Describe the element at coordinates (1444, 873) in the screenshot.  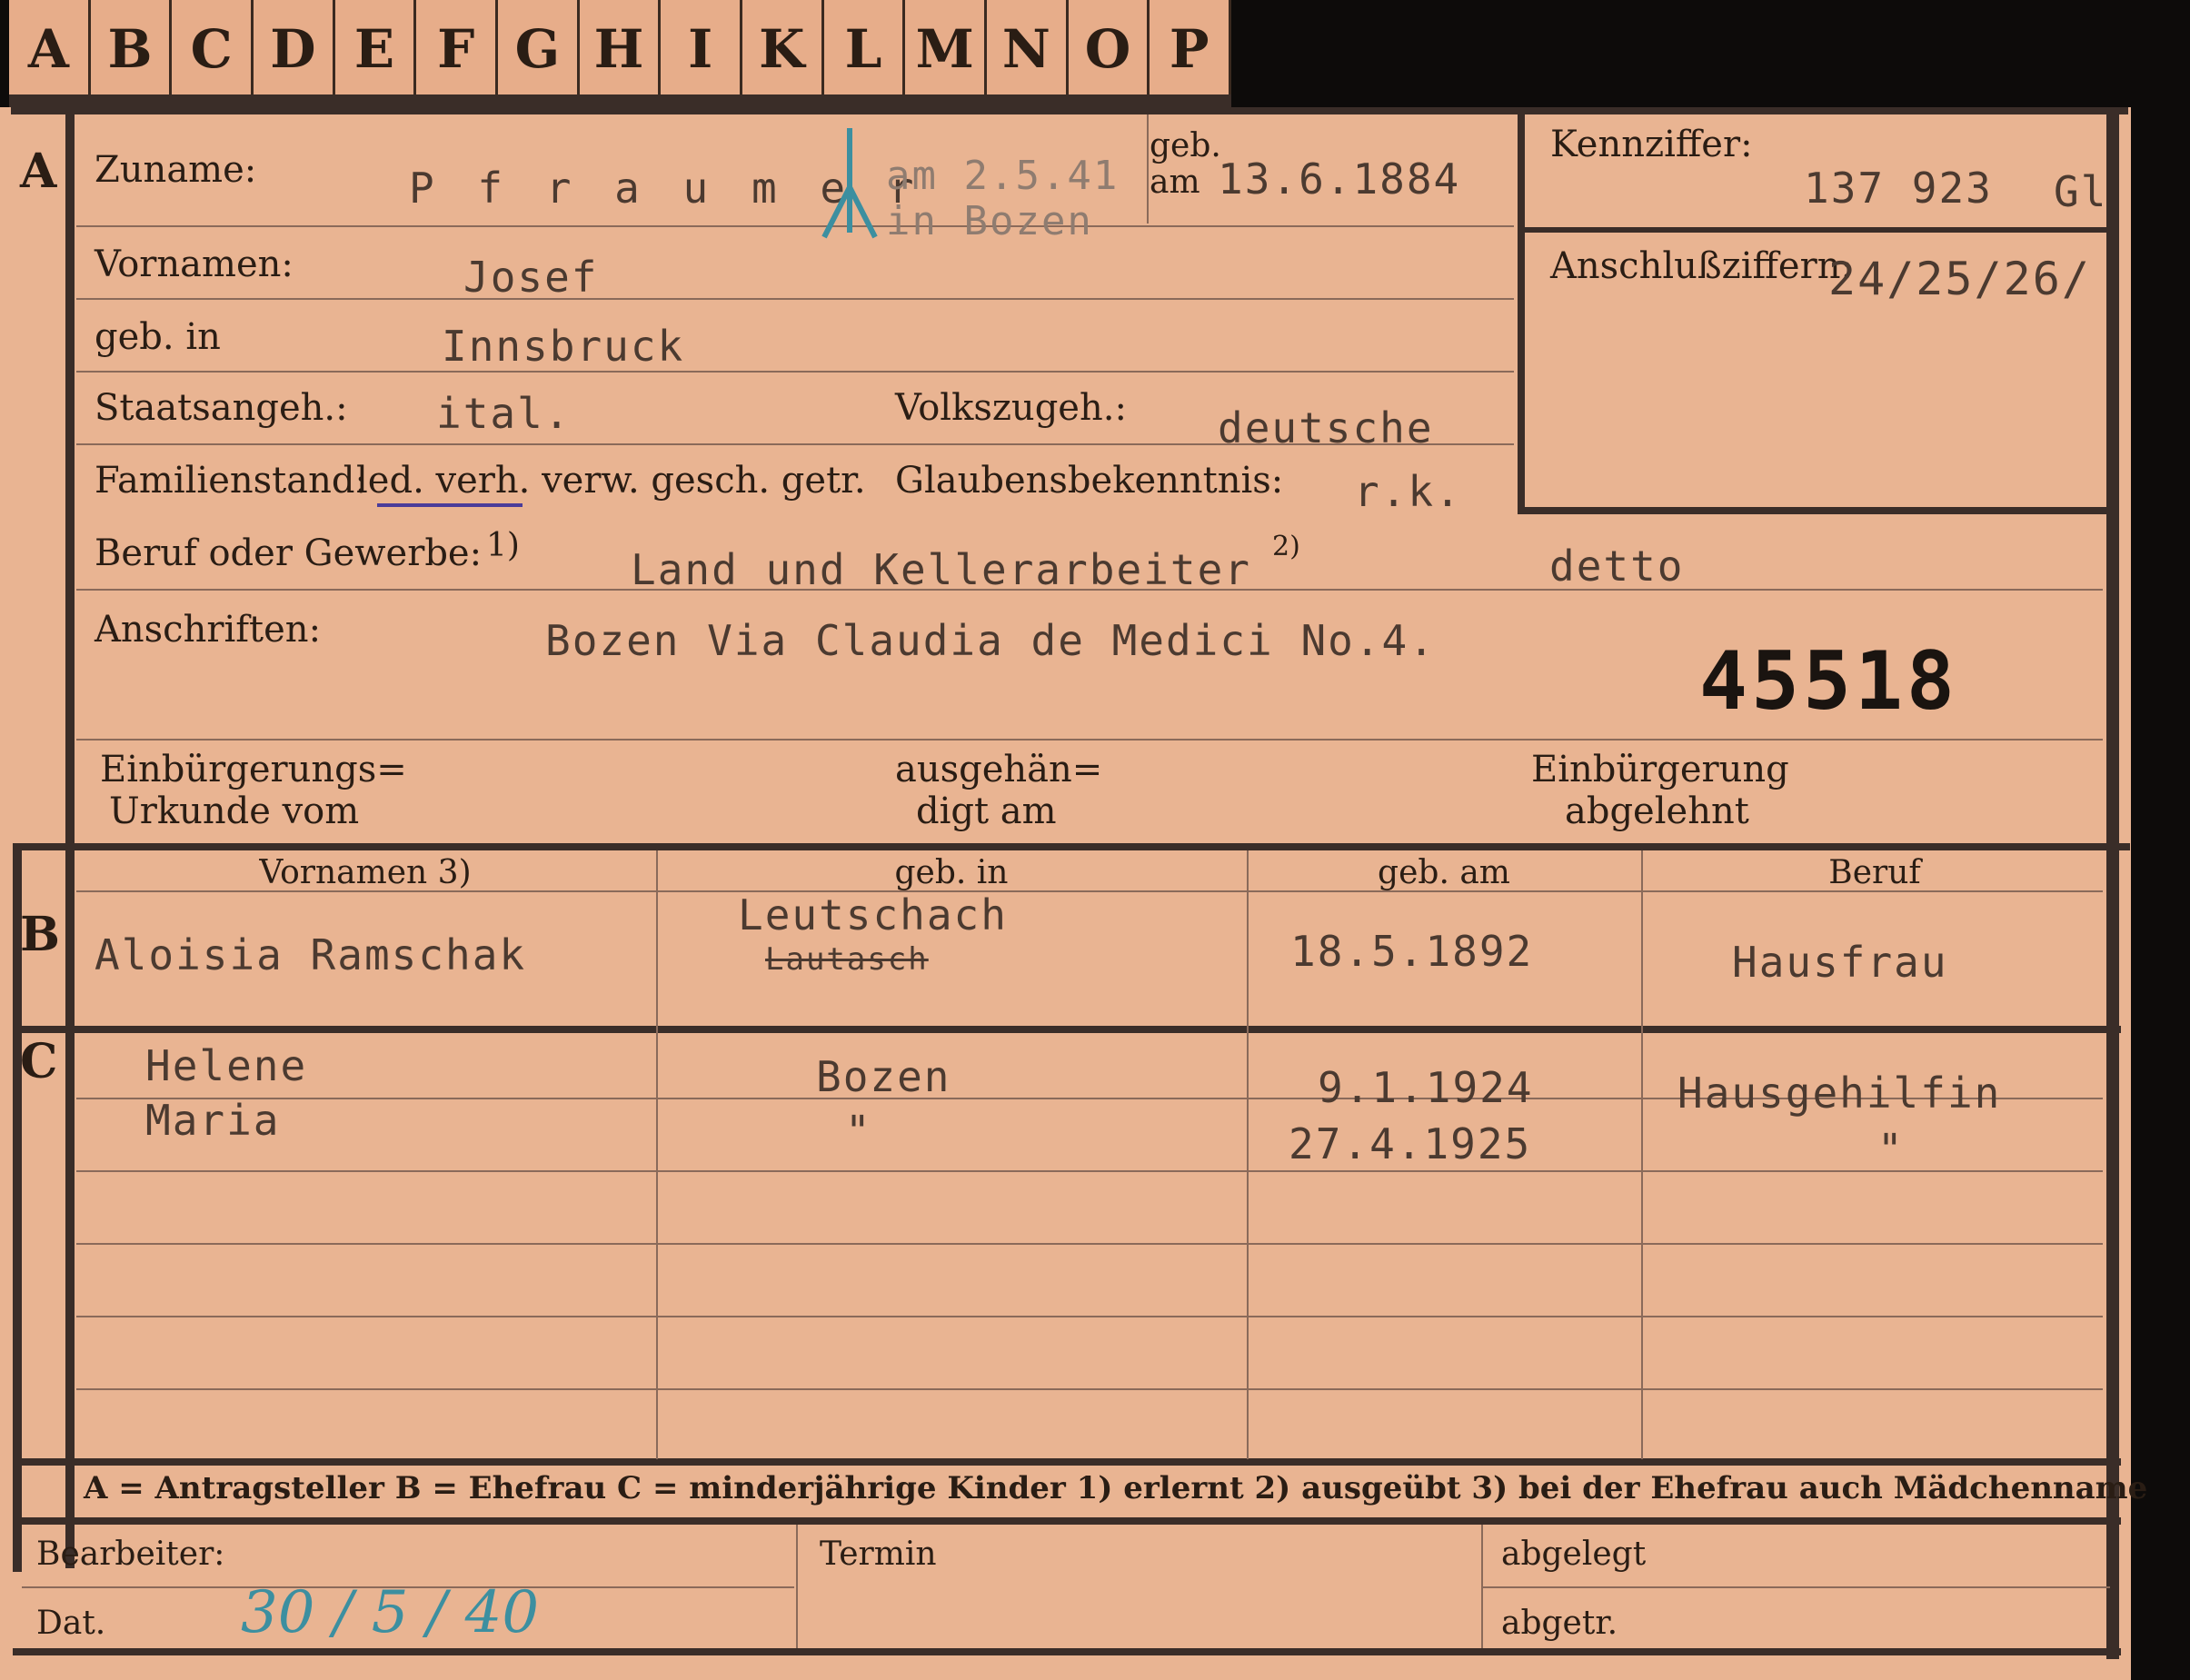
I see `header-geb-am: geb. am` at that location.